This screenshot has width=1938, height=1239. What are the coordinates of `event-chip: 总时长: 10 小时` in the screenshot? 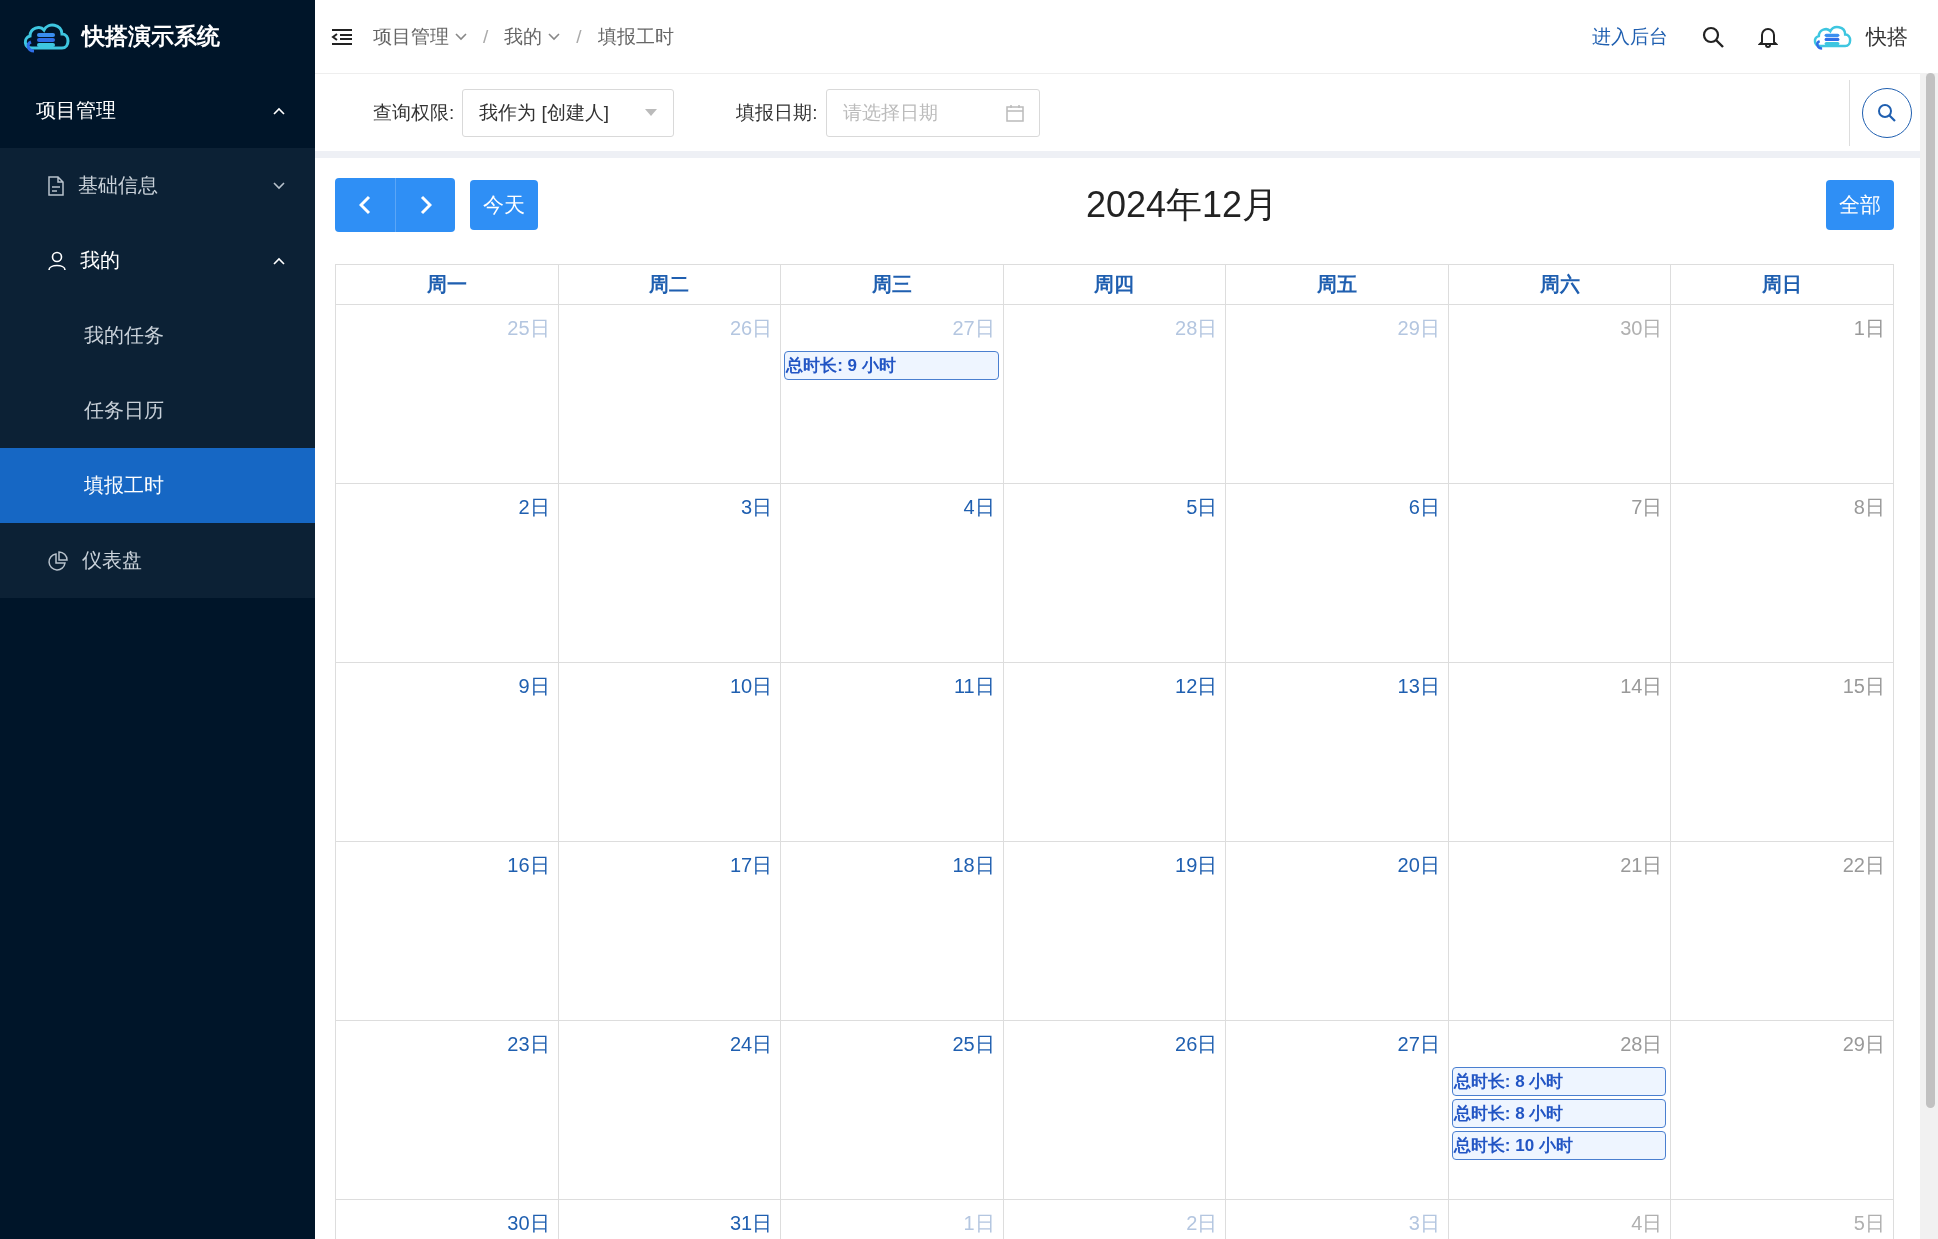 It's located at (1559, 1145).